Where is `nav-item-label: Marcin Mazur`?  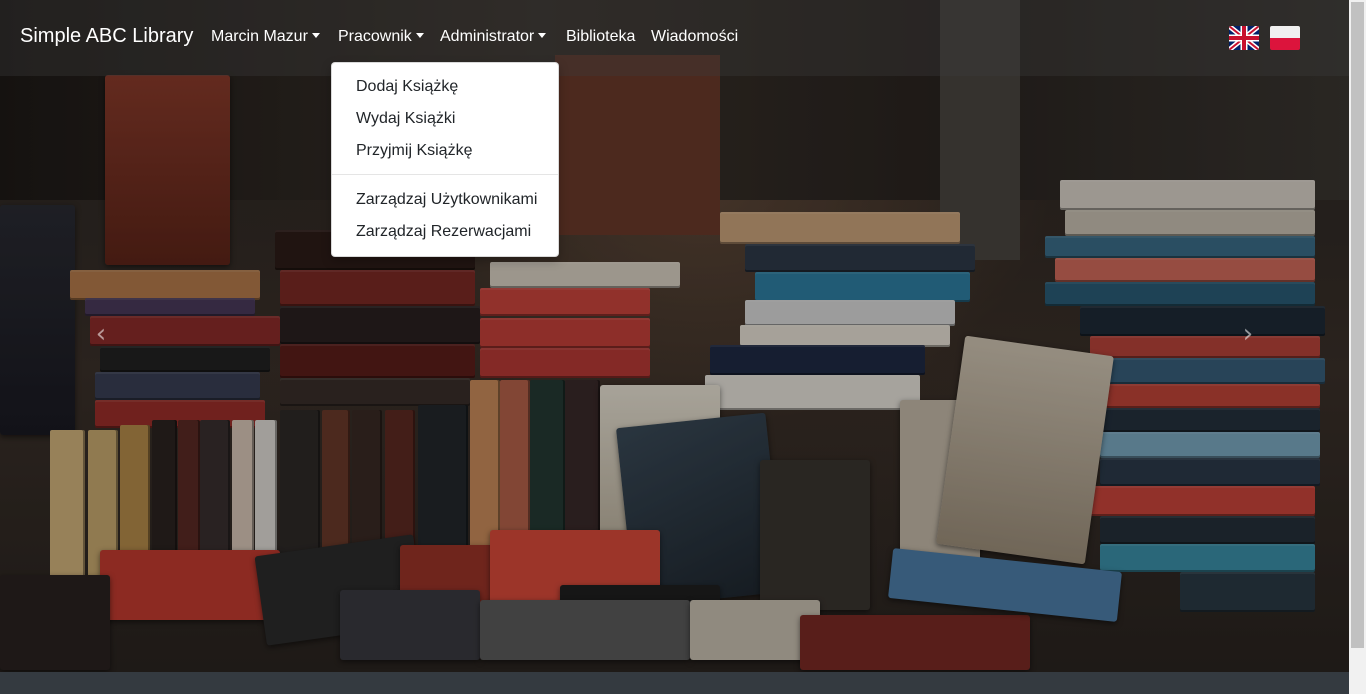 nav-item-label: Marcin Mazur is located at coordinates (259, 36).